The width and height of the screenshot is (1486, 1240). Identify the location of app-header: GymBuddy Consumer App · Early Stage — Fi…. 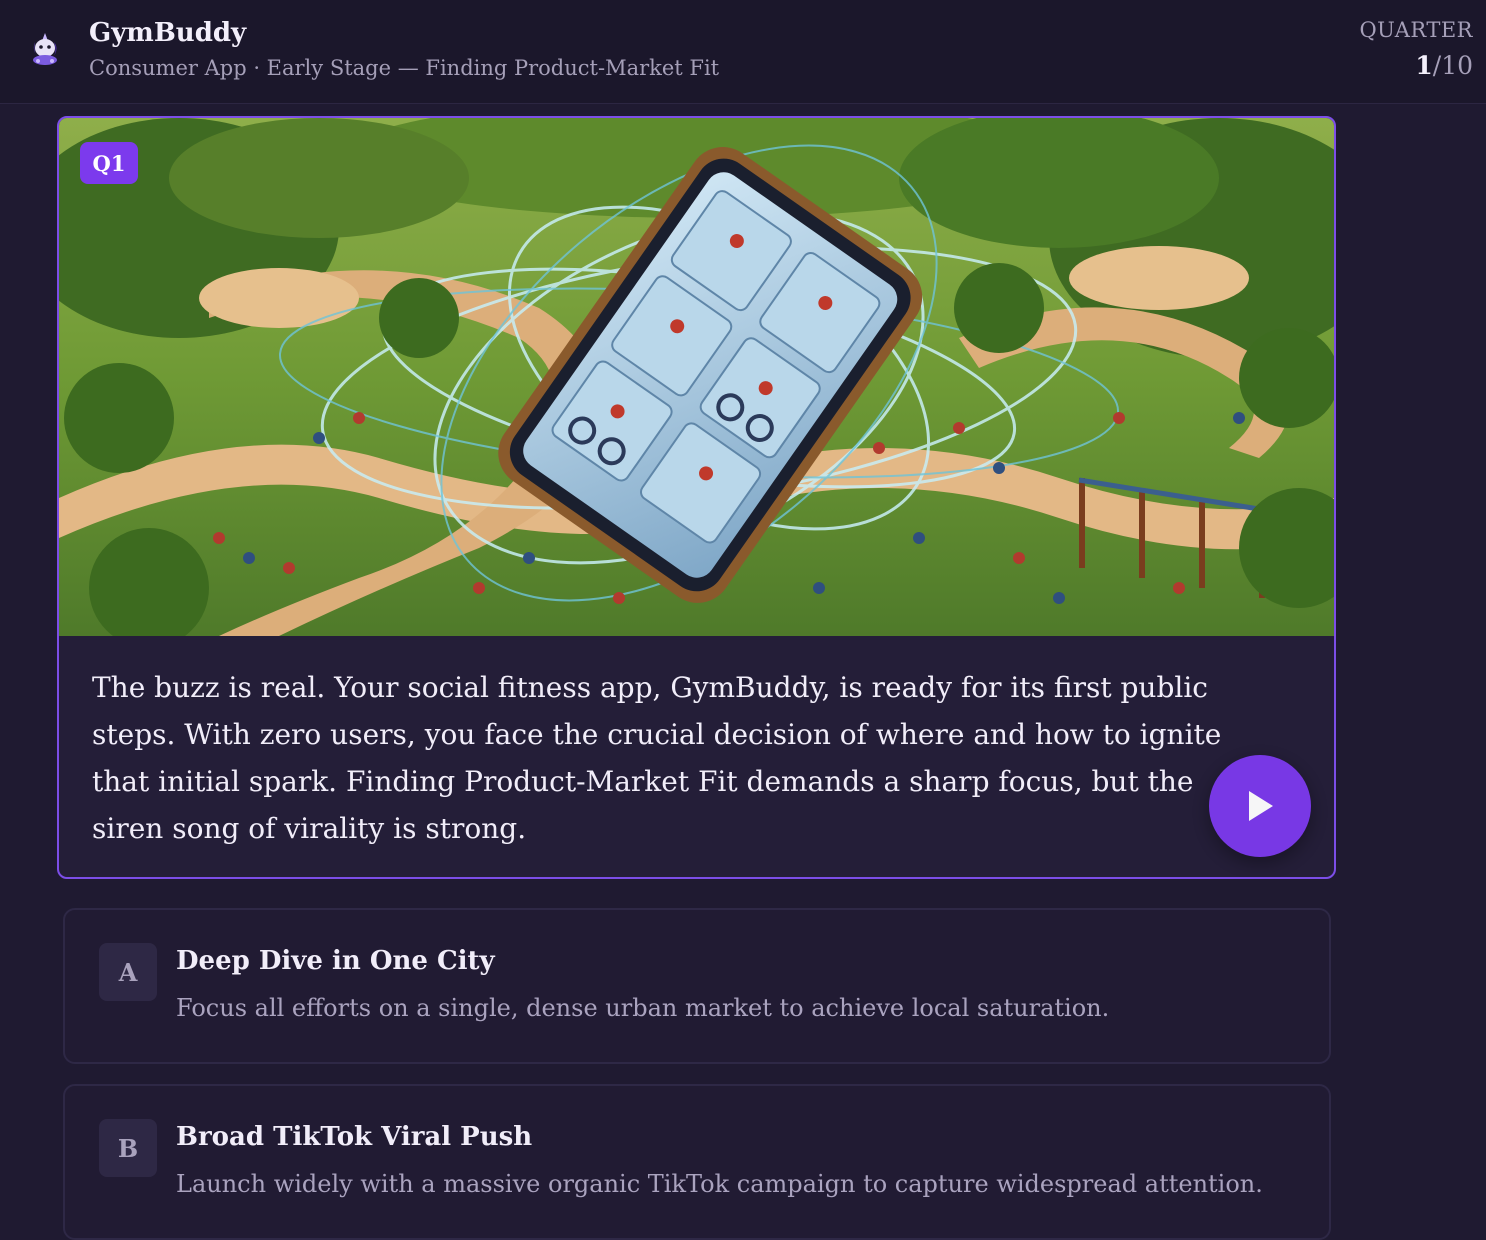
(743, 52).